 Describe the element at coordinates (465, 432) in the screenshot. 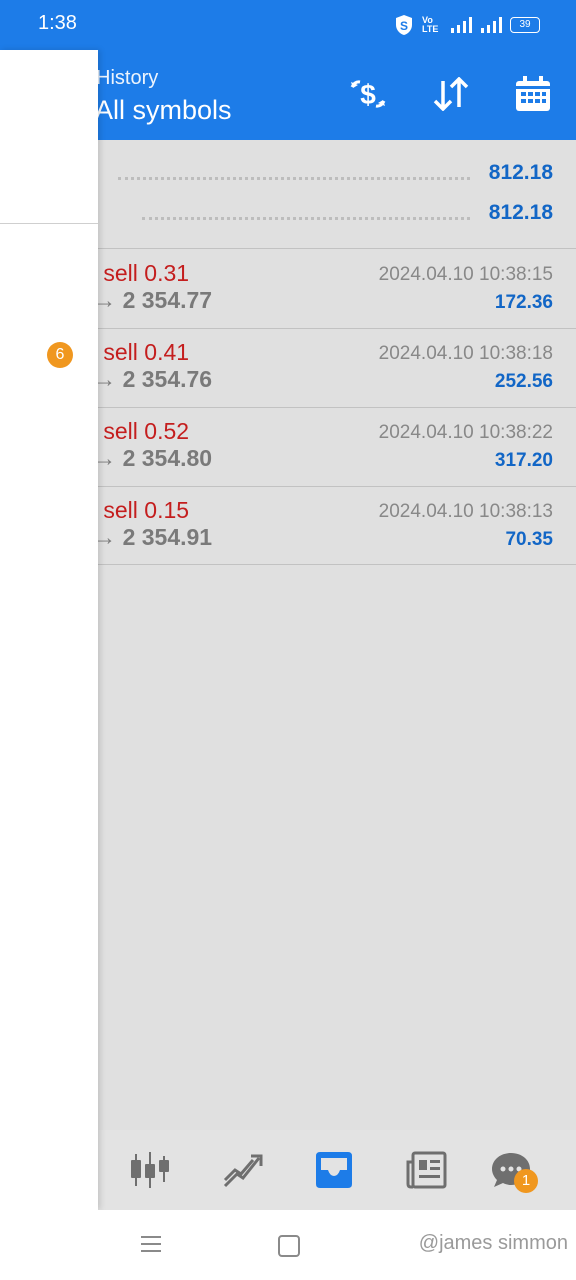

I see `deal-time: 2024.04.10 10:38:22` at that location.